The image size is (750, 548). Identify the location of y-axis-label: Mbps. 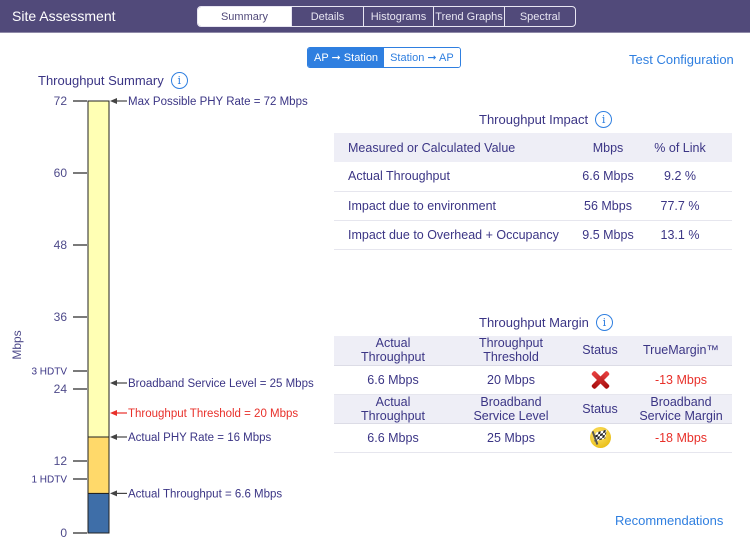
(17, 344).